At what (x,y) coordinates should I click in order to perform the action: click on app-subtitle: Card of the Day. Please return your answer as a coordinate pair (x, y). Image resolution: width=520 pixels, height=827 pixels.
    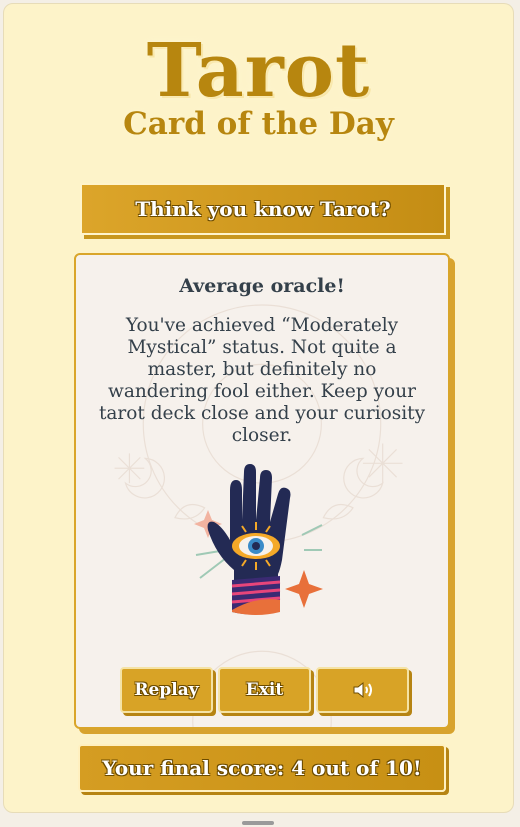
    Looking at the image, I should click on (258, 124).